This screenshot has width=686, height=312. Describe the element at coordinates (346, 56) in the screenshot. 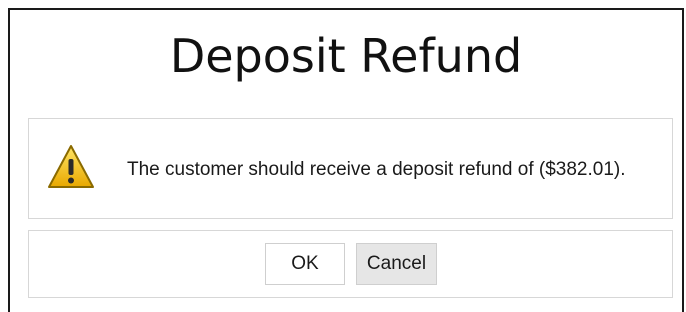

I see `dialog-title: Deposit Refund` at that location.